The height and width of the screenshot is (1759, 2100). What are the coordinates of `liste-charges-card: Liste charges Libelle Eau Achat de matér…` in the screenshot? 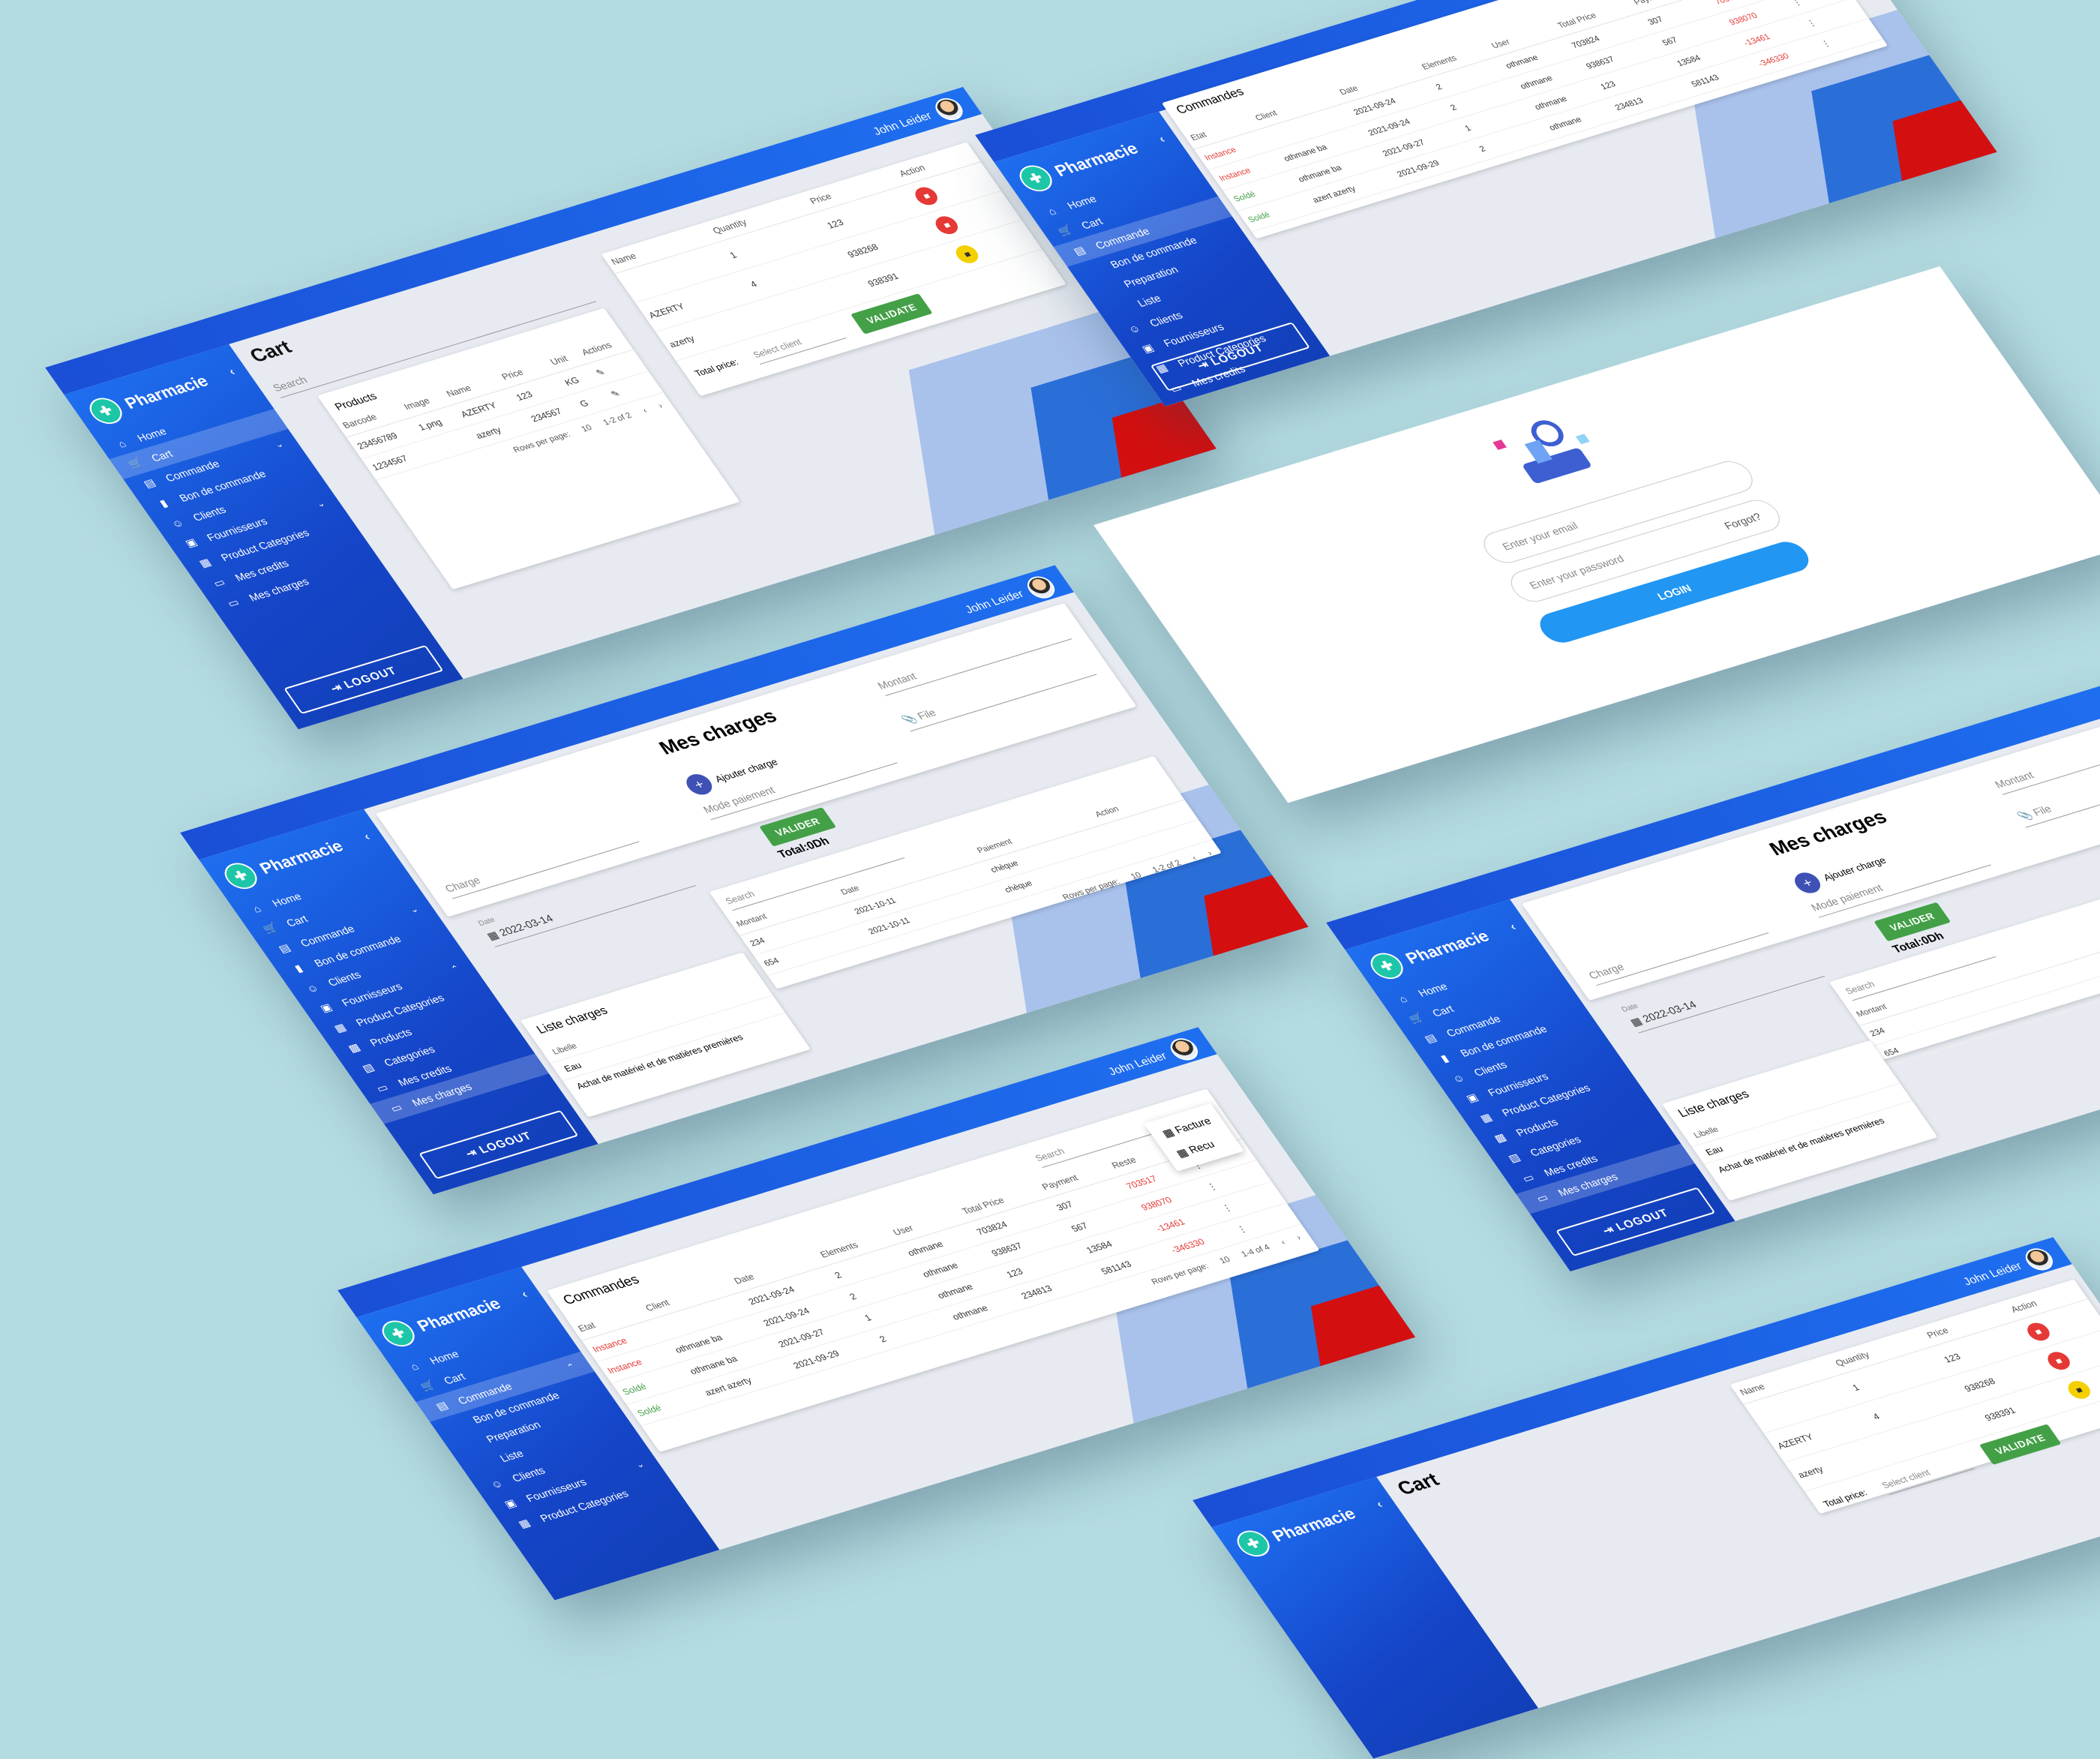 It's located at (665, 1035).